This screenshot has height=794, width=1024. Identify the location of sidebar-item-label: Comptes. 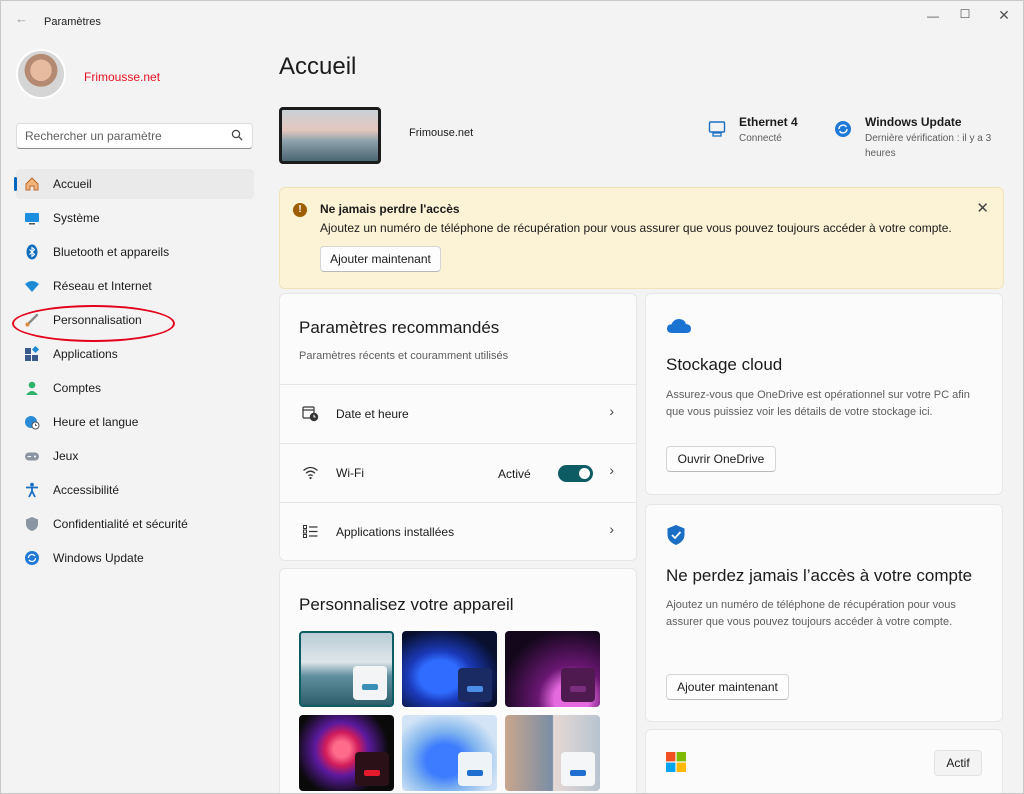
(77, 388).